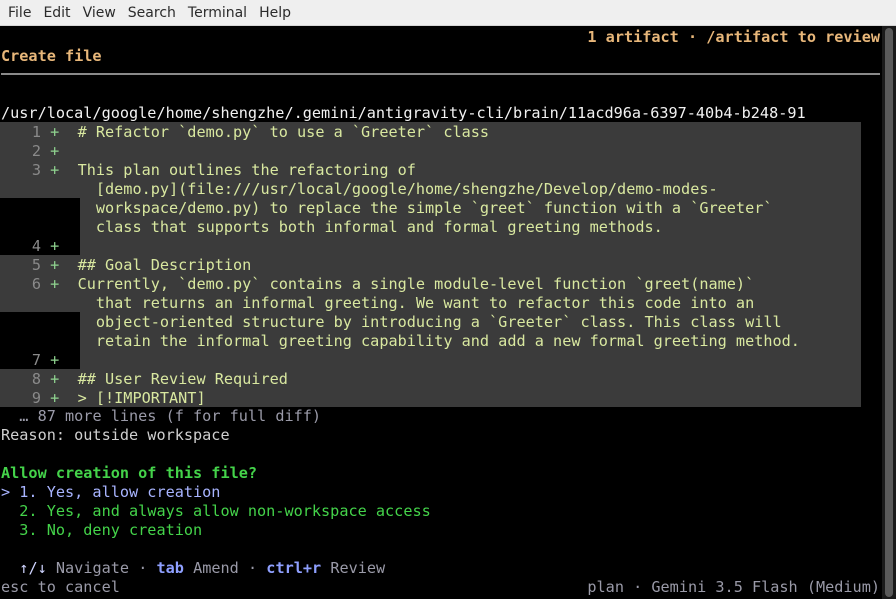 This screenshot has width=896, height=599. I want to click on diff-text: ## User Review Required, so click(182, 379).